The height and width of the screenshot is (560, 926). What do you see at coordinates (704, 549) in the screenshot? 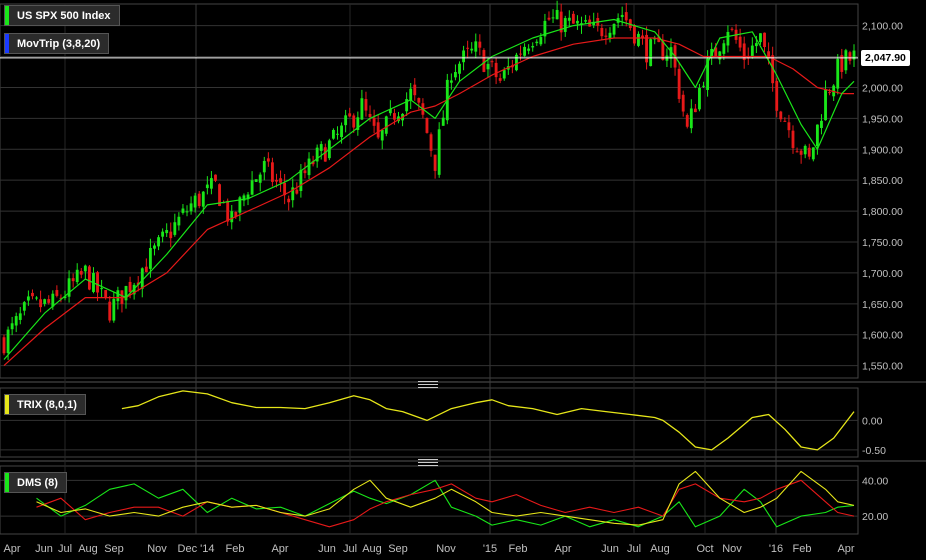
I see `x-tick-label: Oct` at bounding box center [704, 549].